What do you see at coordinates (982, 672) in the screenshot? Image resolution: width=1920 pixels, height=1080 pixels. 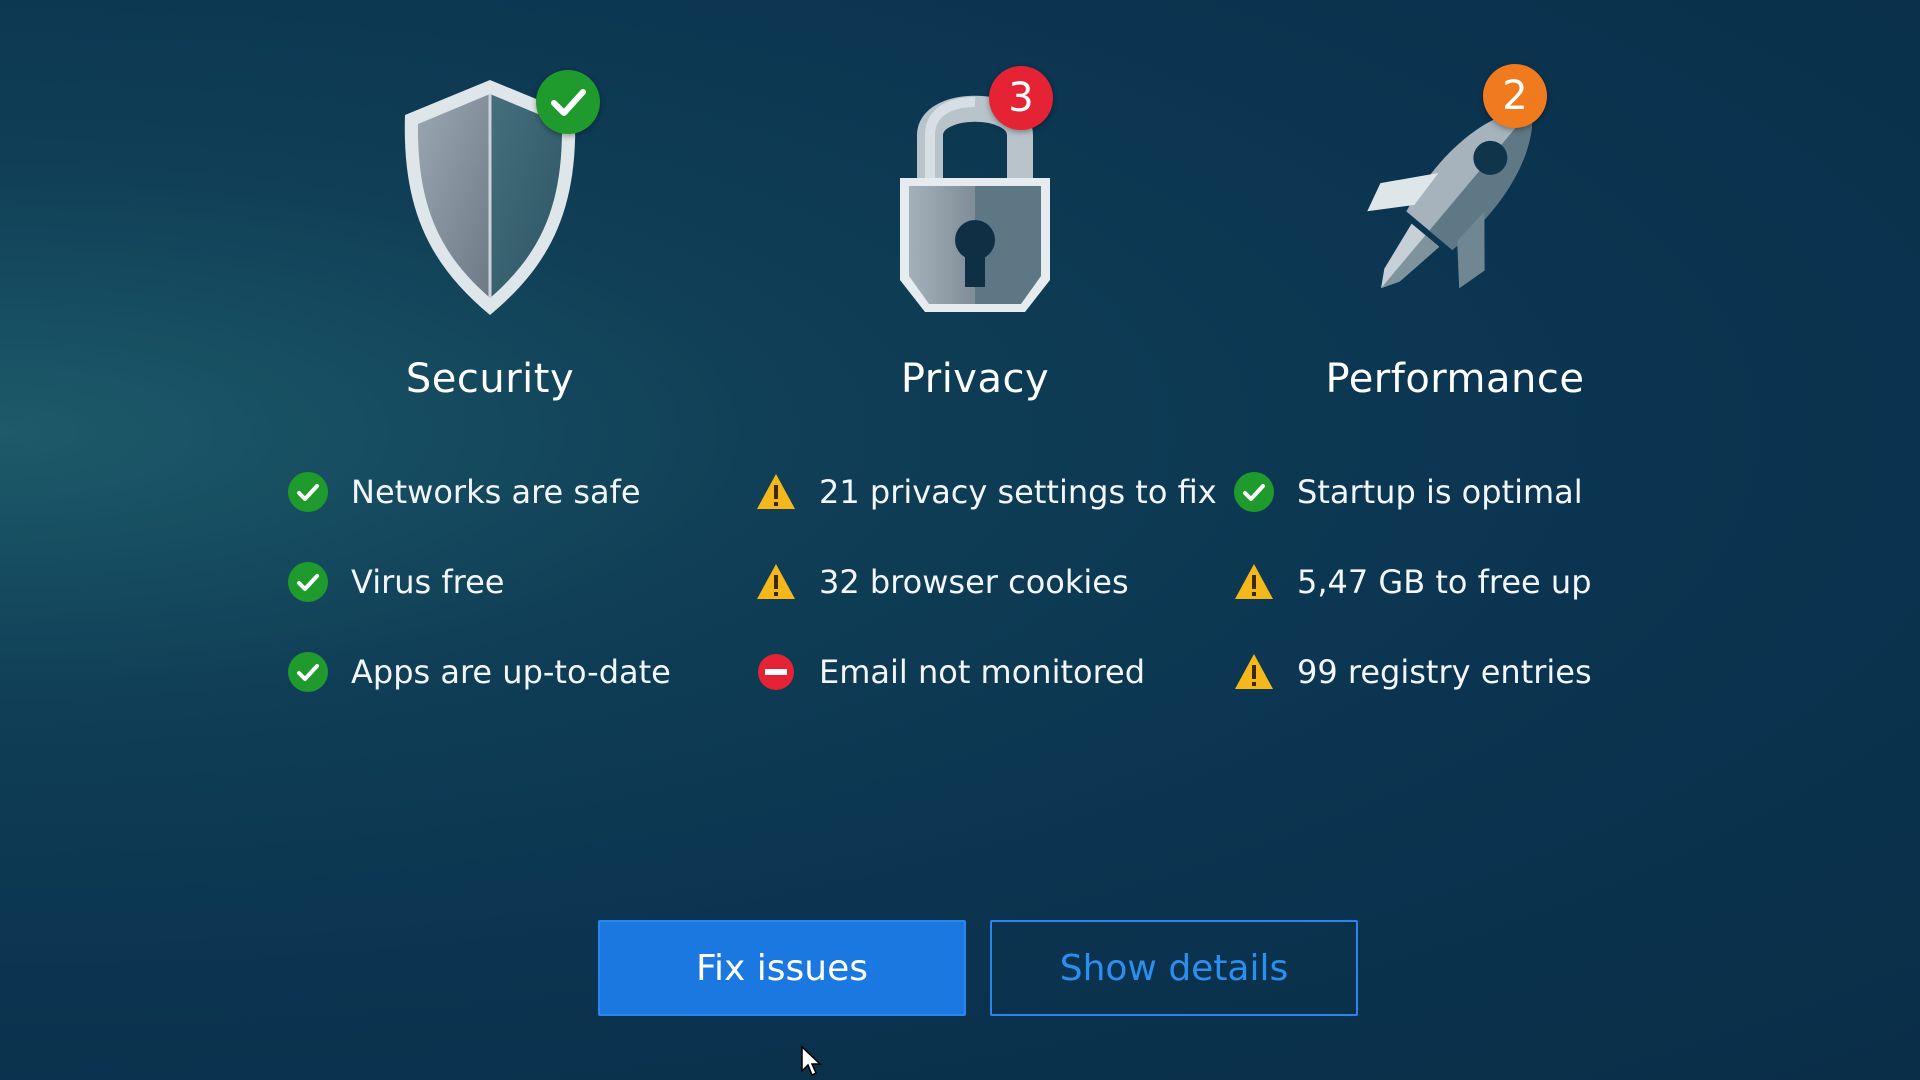 I see `item-label: Email not monitored` at bounding box center [982, 672].